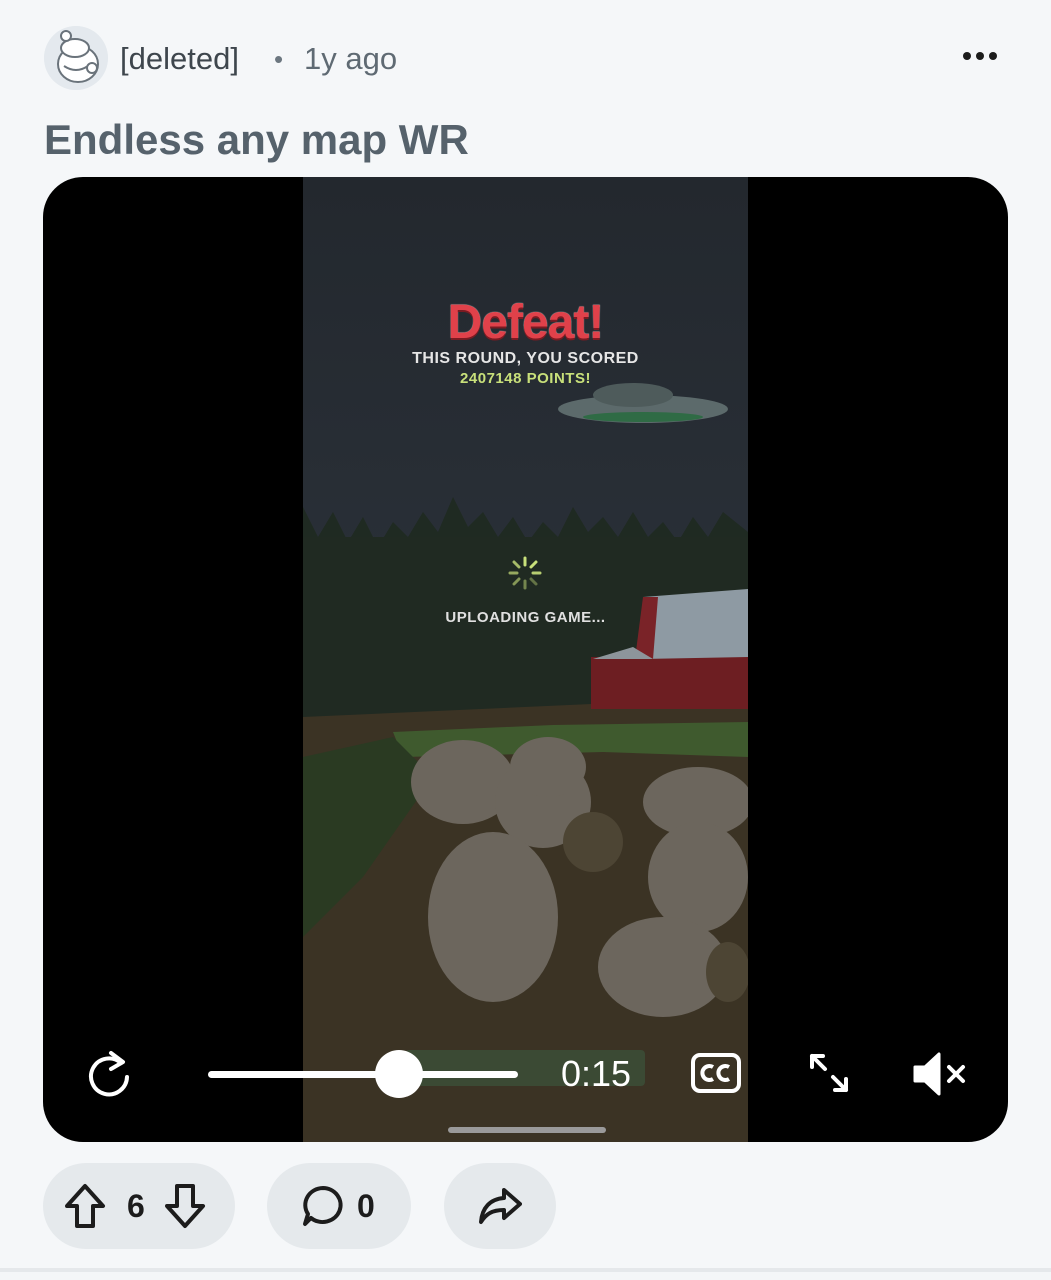 The height and width of the screenshot is (1280, 1051). I want to click on post-actions: 6 0, so click(523, 1206).